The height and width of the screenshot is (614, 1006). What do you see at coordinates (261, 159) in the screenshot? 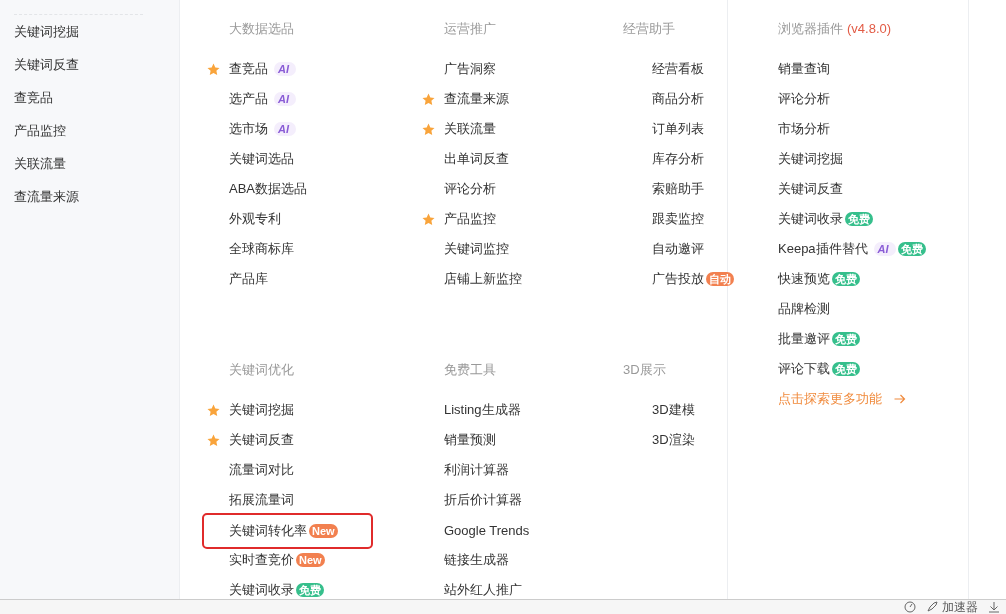
I see `menu-link: 关键词选品` at bounding box center [261, 159].